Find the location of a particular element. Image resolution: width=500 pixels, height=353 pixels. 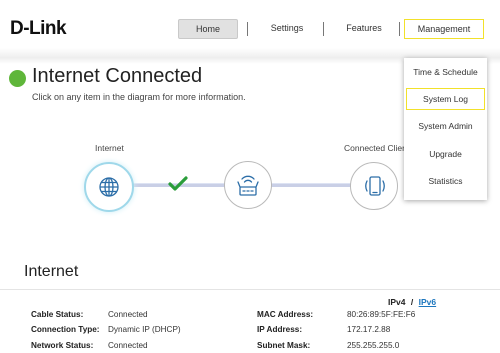

subnet-mask-label: Subnet Mask: is located at coordinates (284, 345).